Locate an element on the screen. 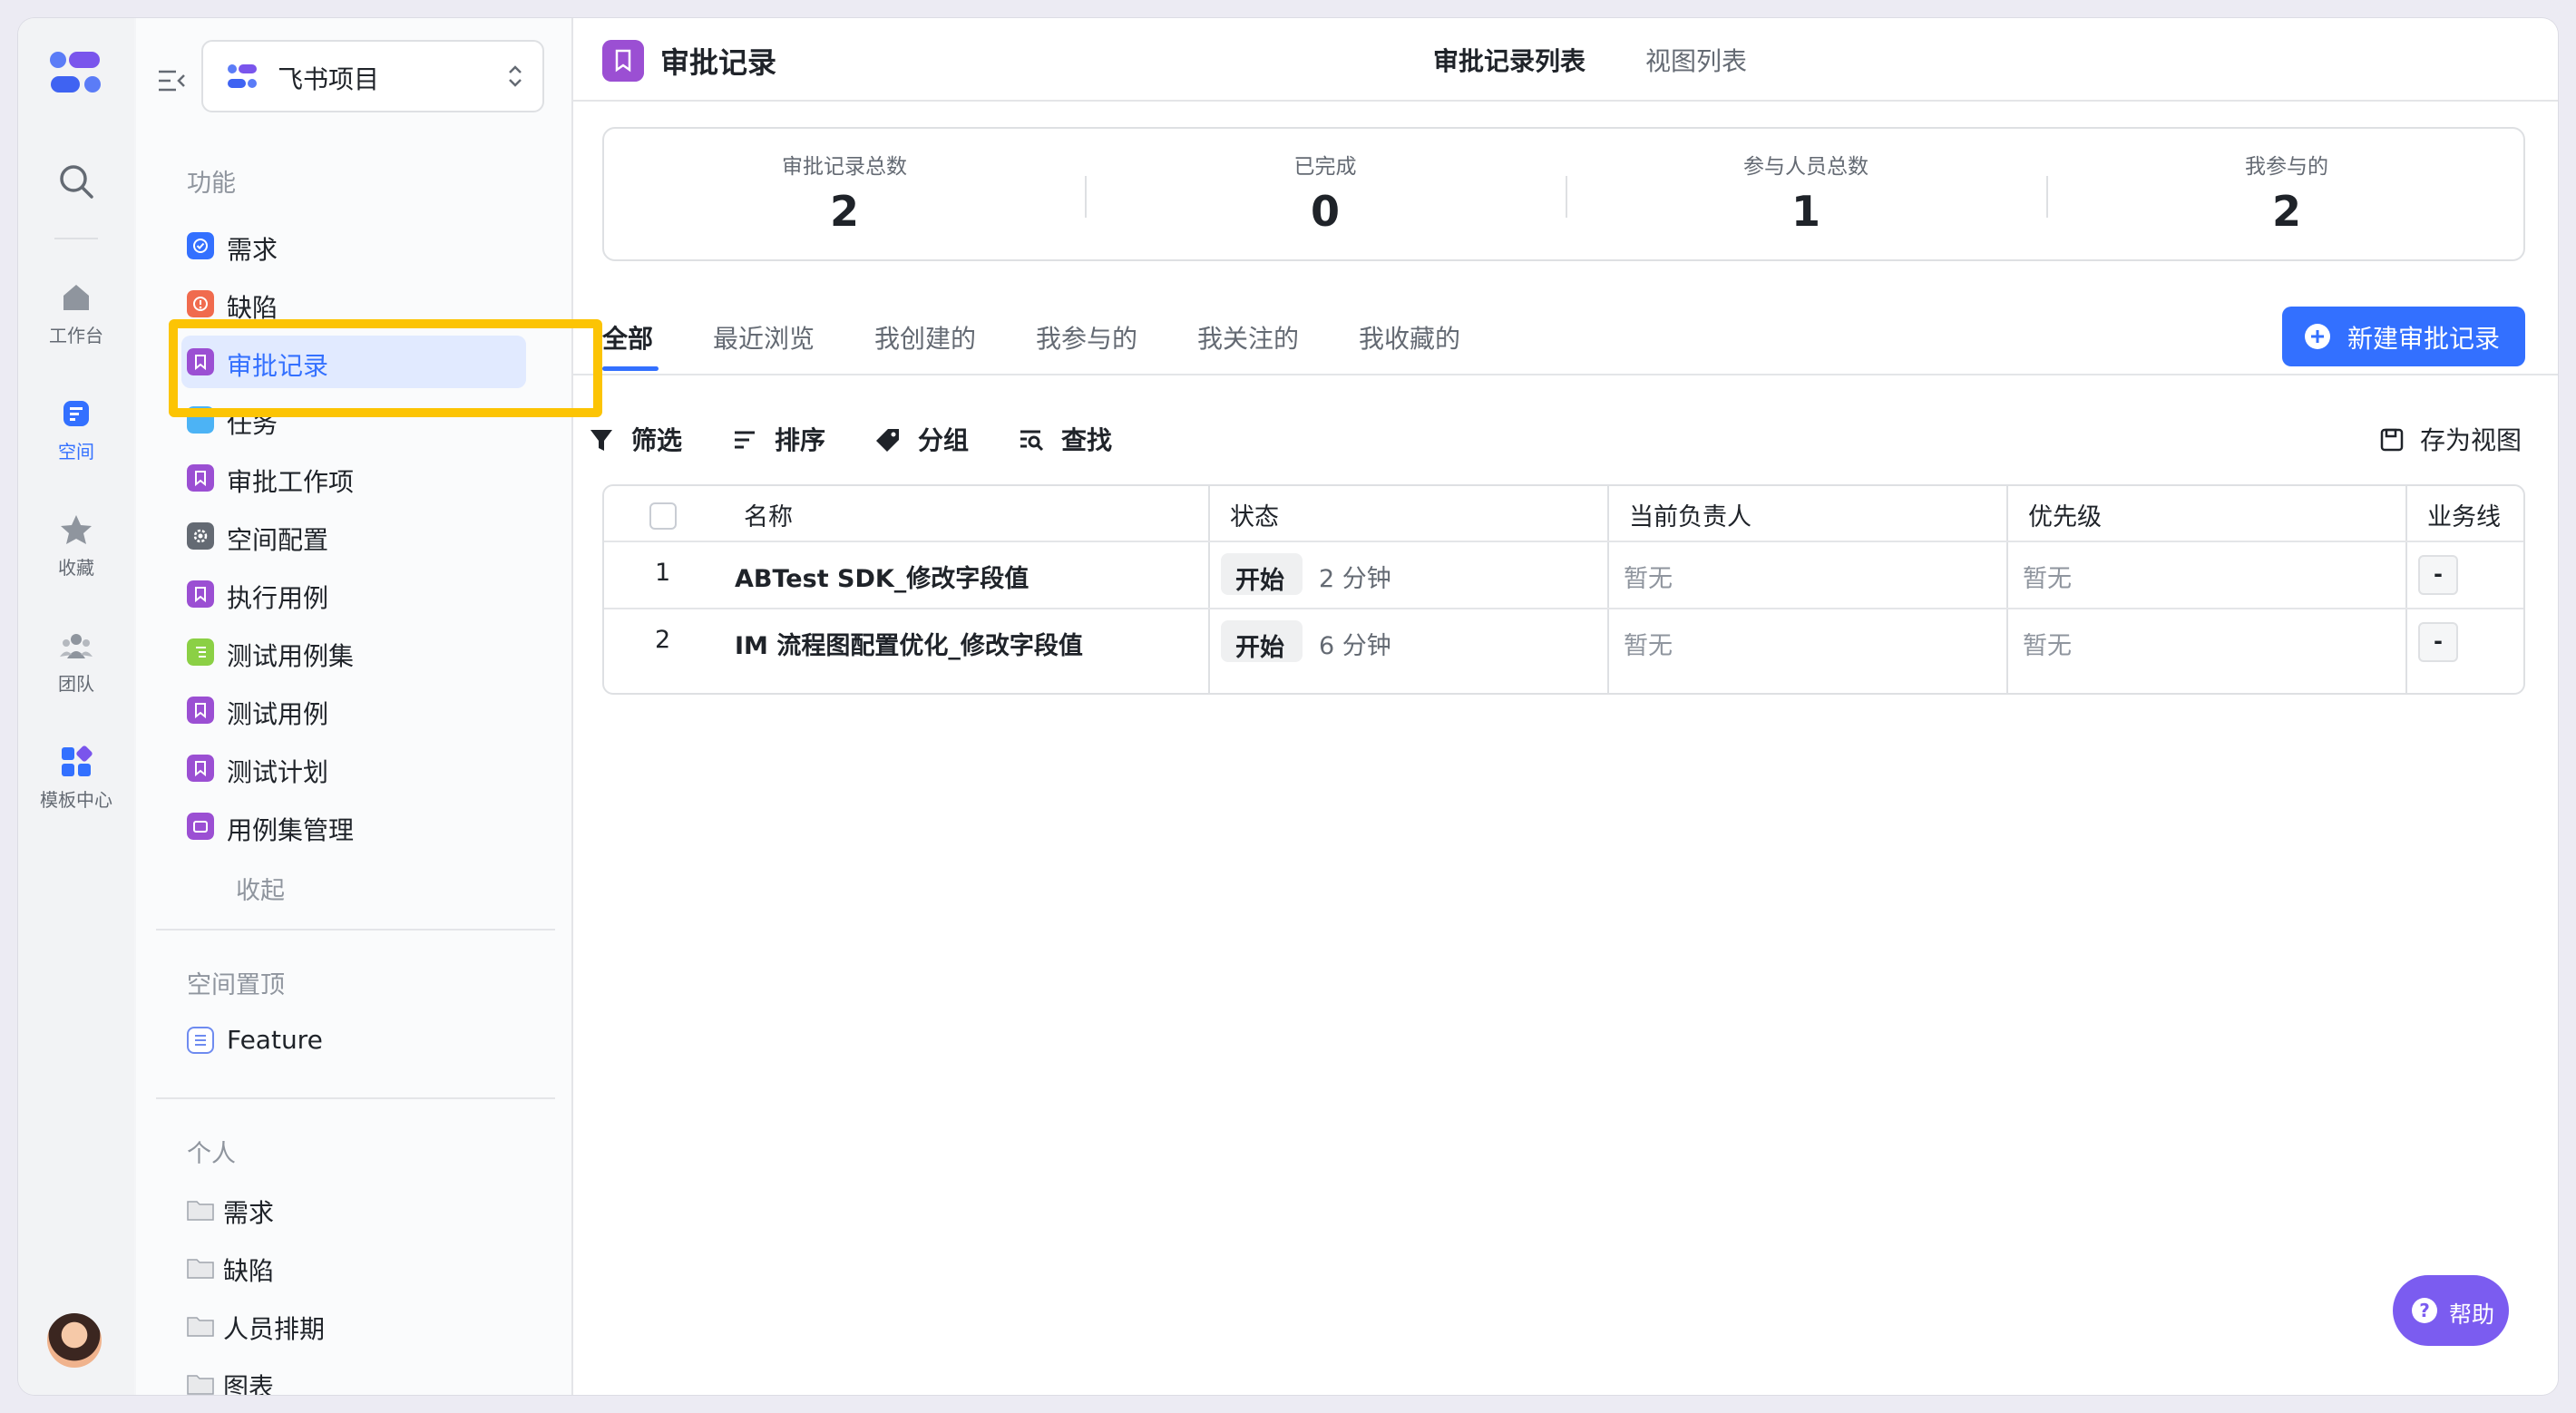 The height and width of the screenshot is (1413, 2576). select-all-checkbox is located at coordinates (663, 516).